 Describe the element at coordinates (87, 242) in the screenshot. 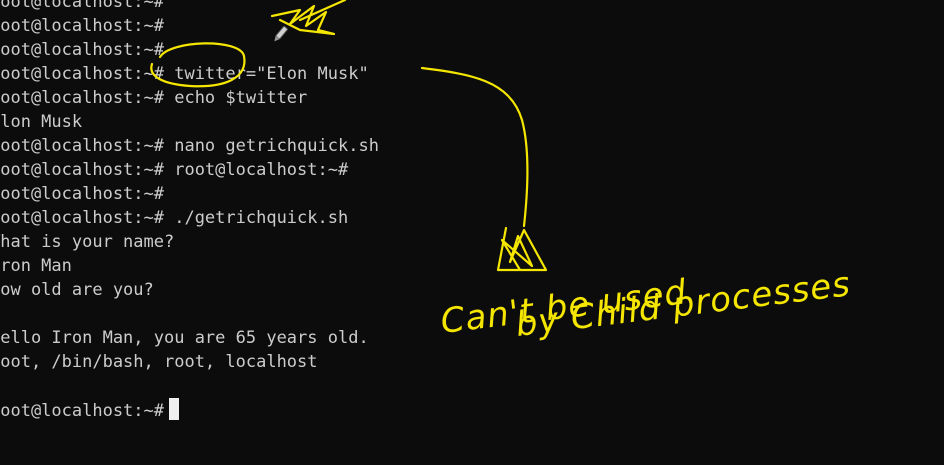

I see `terminal-line: What is your name?` at that location.